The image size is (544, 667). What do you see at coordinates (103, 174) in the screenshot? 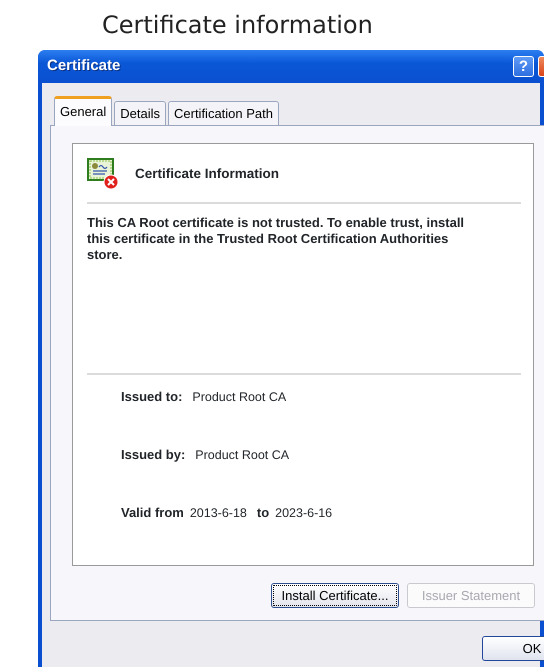
I see `certificate-error-icon` at bounding box center [103, 174].